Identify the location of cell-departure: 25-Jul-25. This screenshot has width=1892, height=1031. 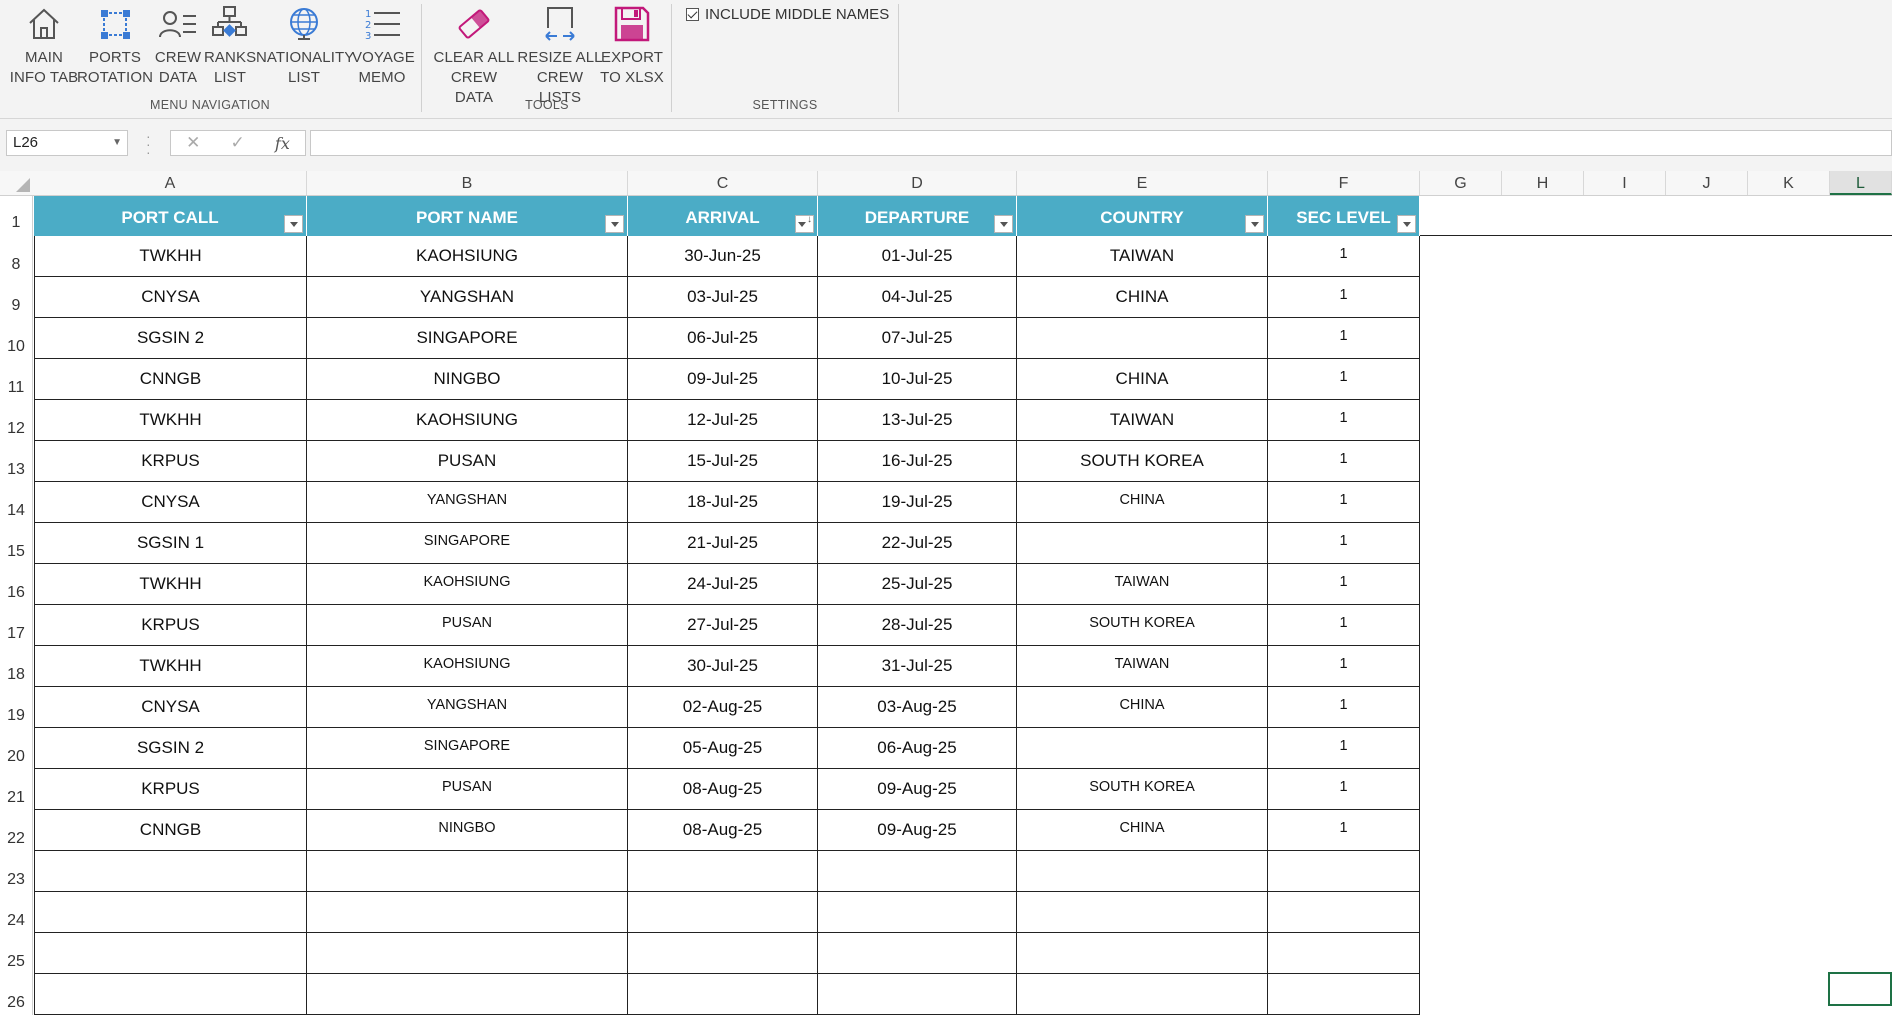
(917, 584).